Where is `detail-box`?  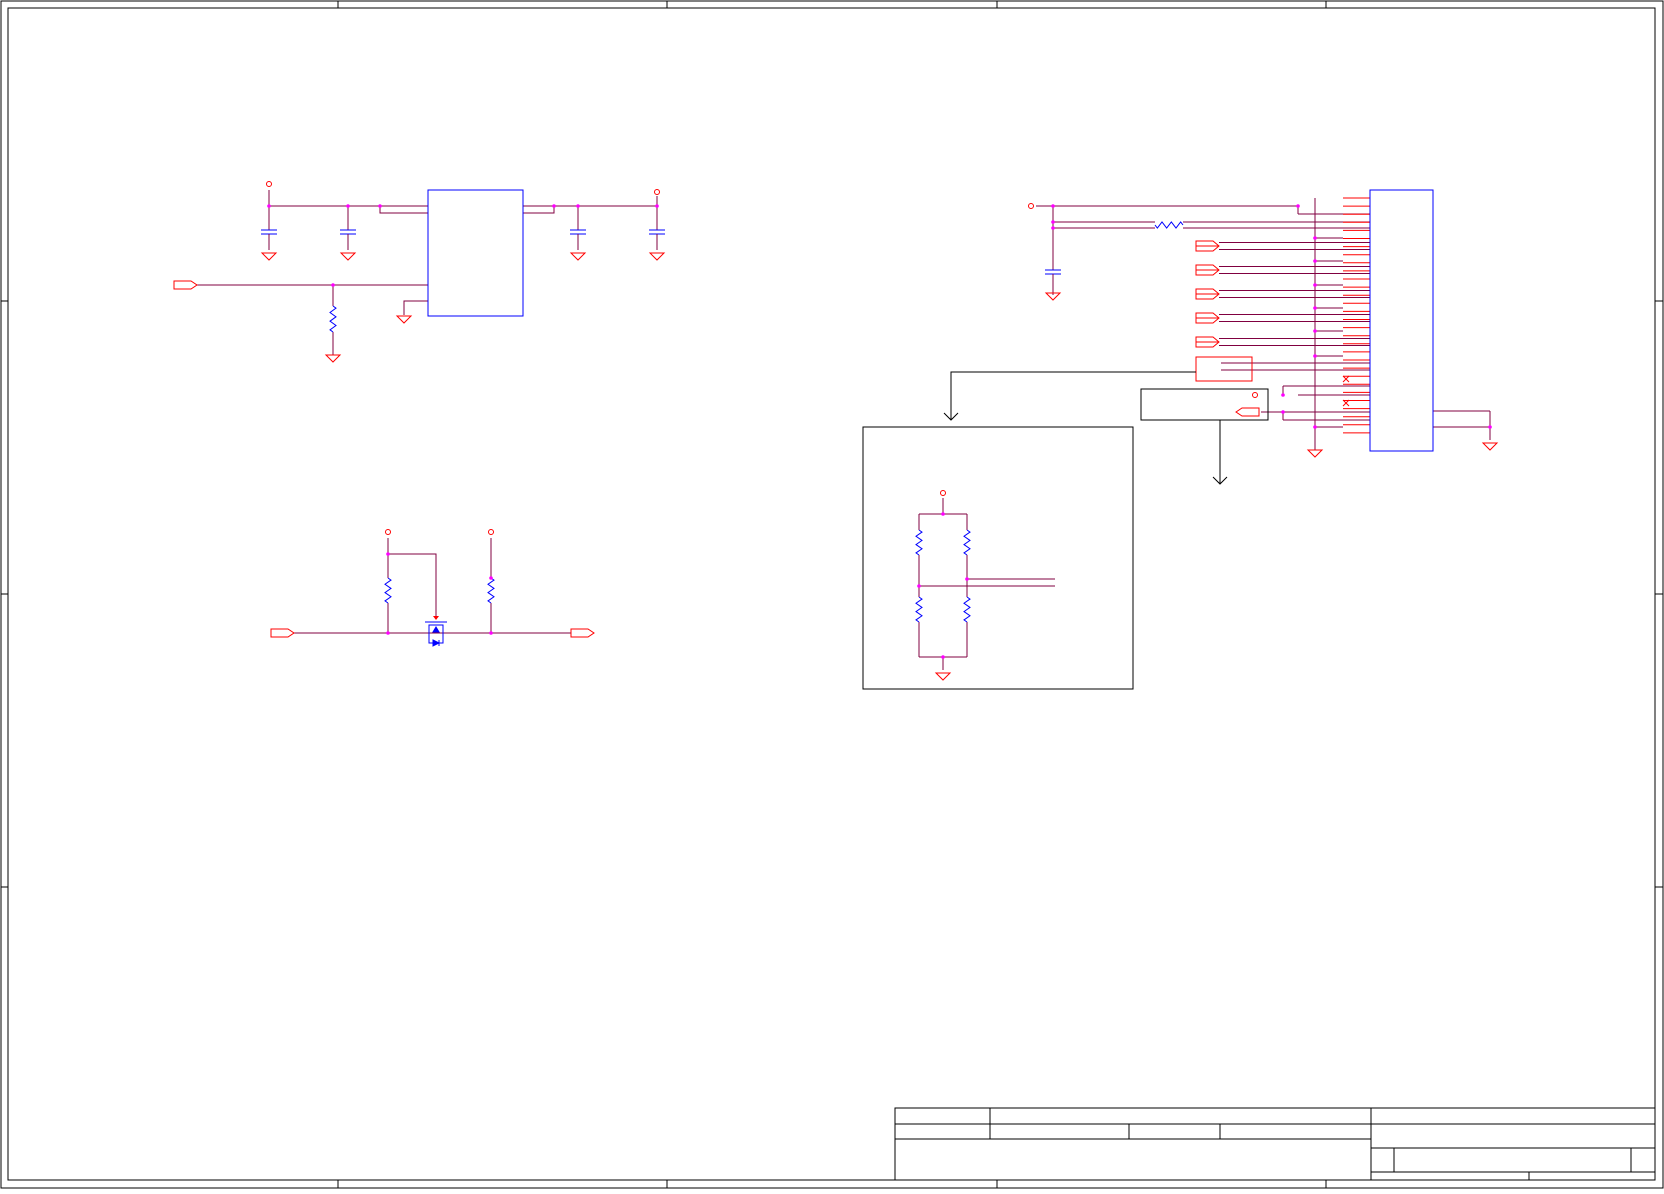
detail-box is located at coordinates (998, 558).